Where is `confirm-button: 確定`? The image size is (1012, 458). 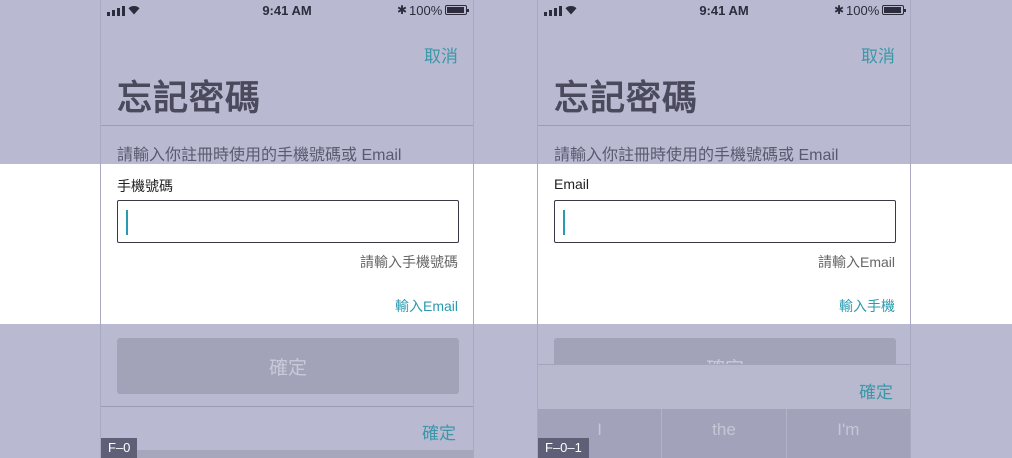
confirm-button: 確定 is located at coordinates (288, 366).